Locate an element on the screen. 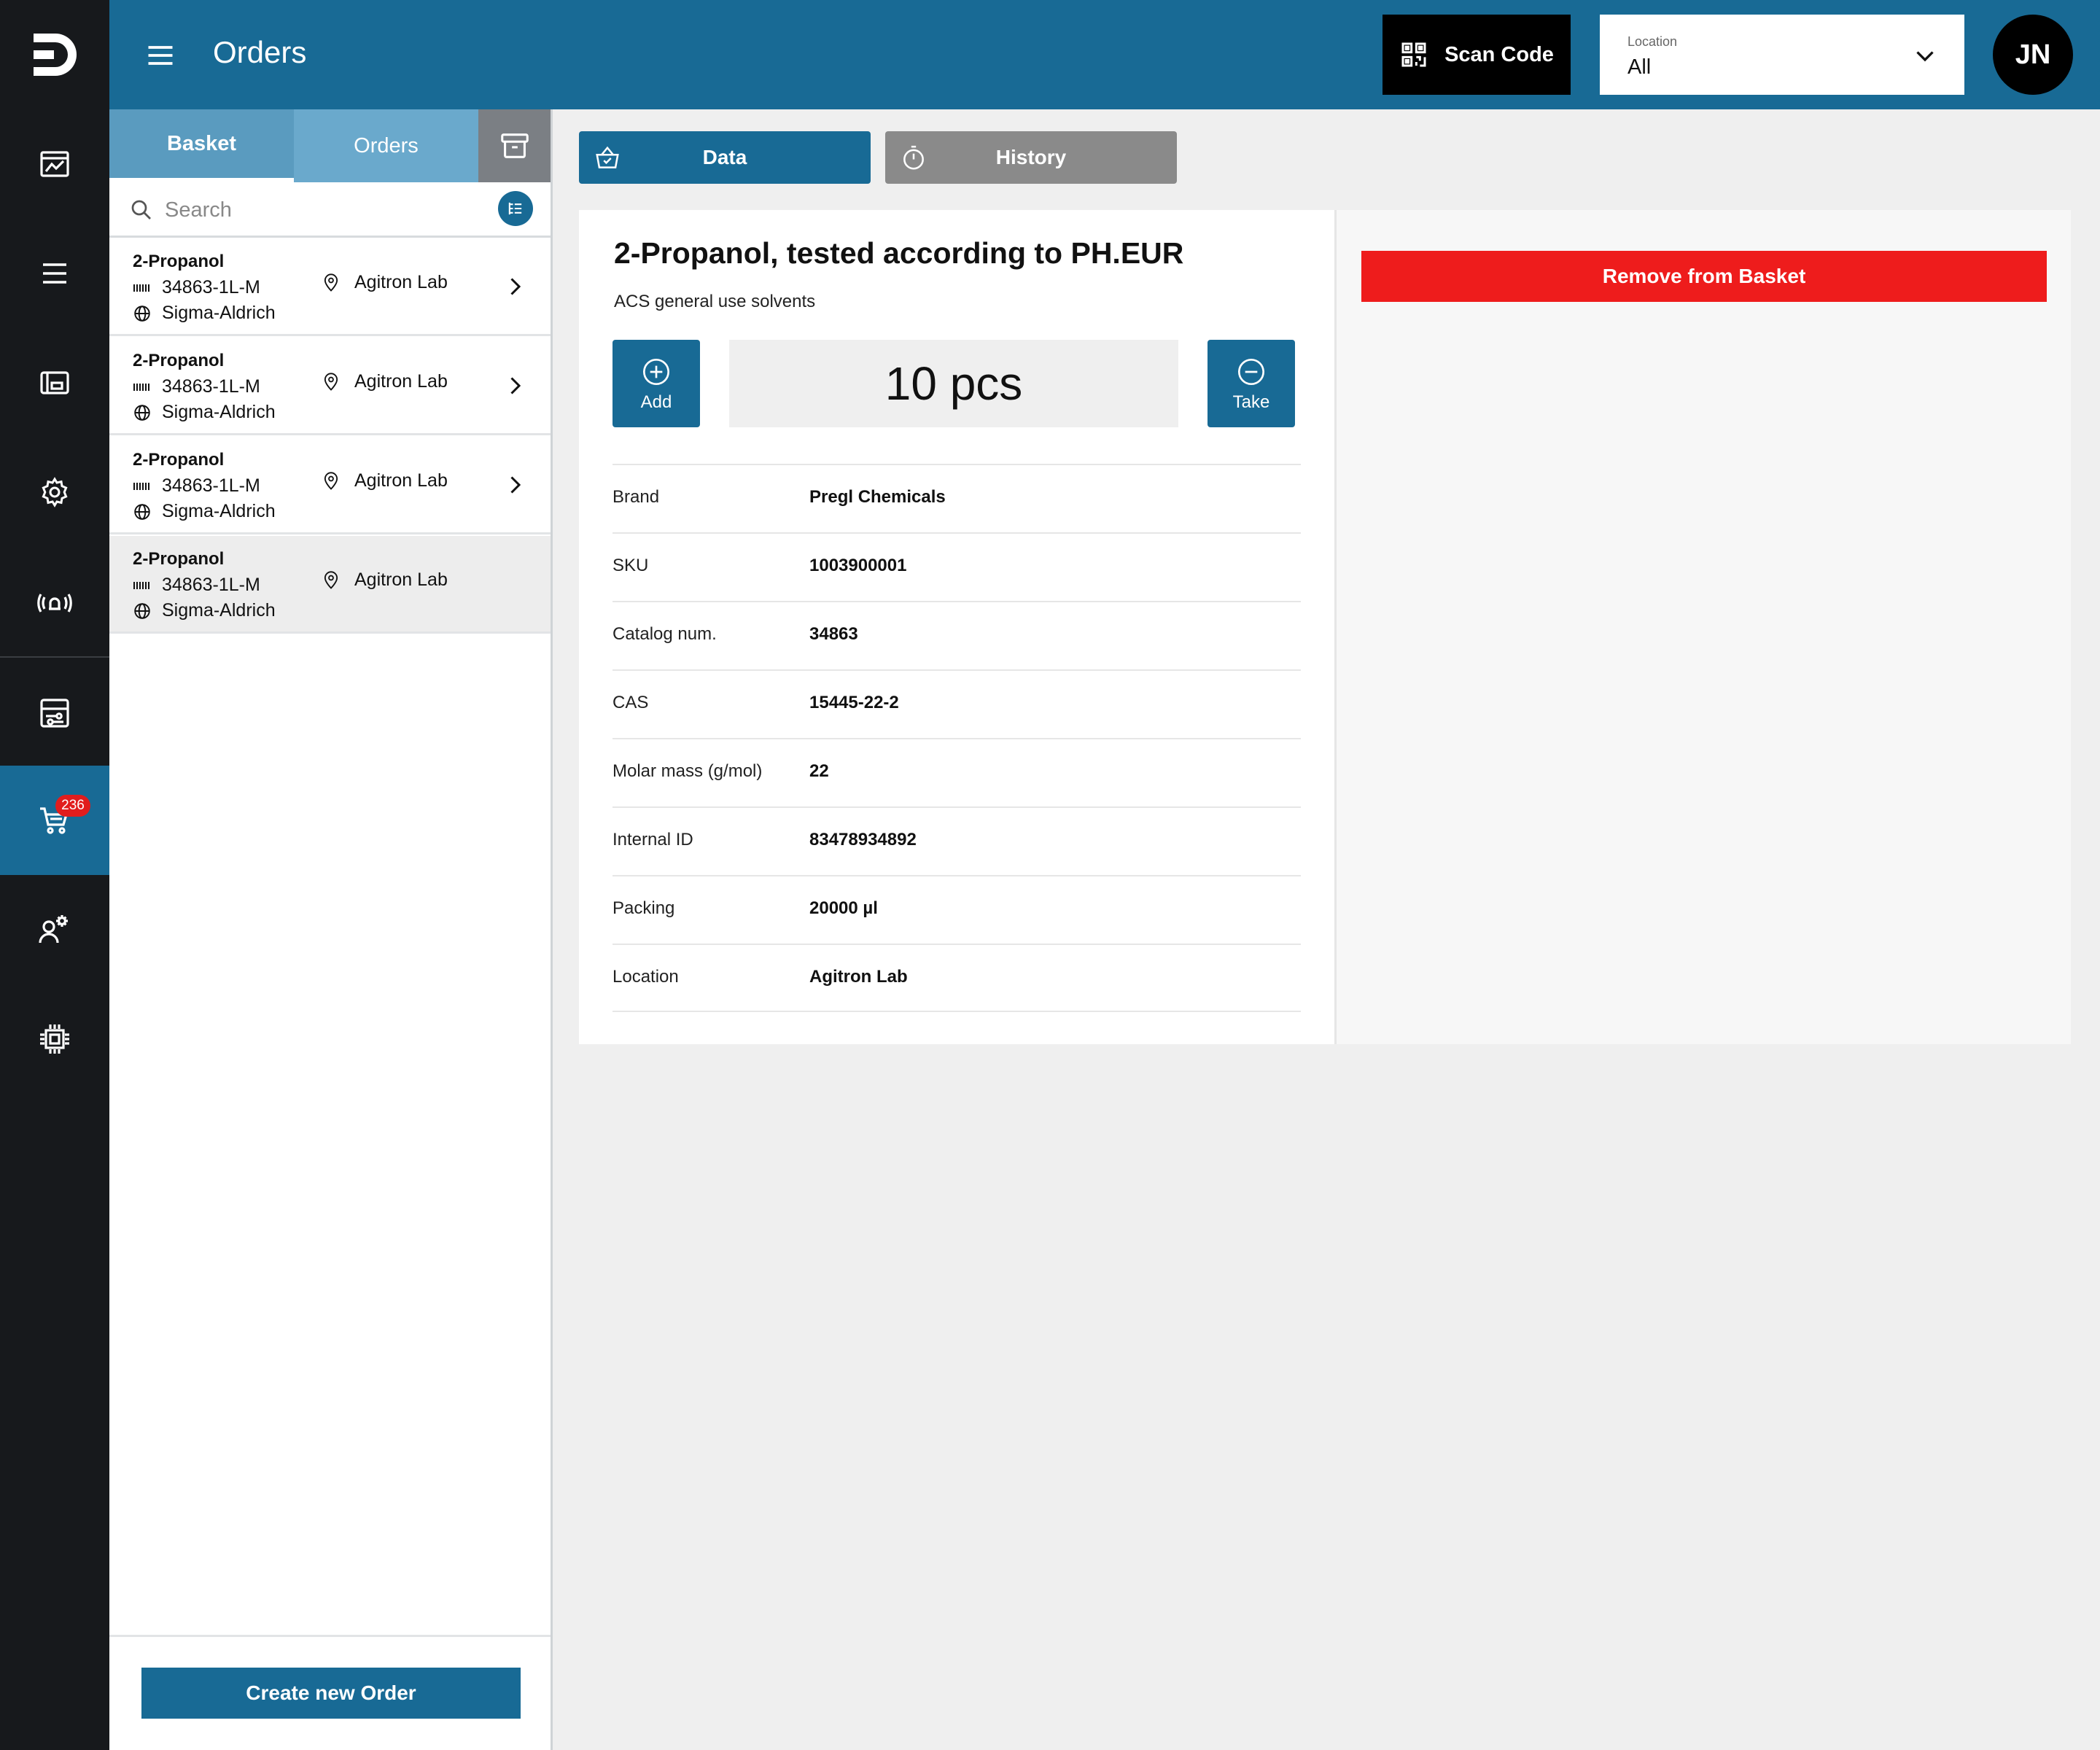 This screenshot has width=2100, height=1750. rail-item-orders is located at coordinates (54, 820).